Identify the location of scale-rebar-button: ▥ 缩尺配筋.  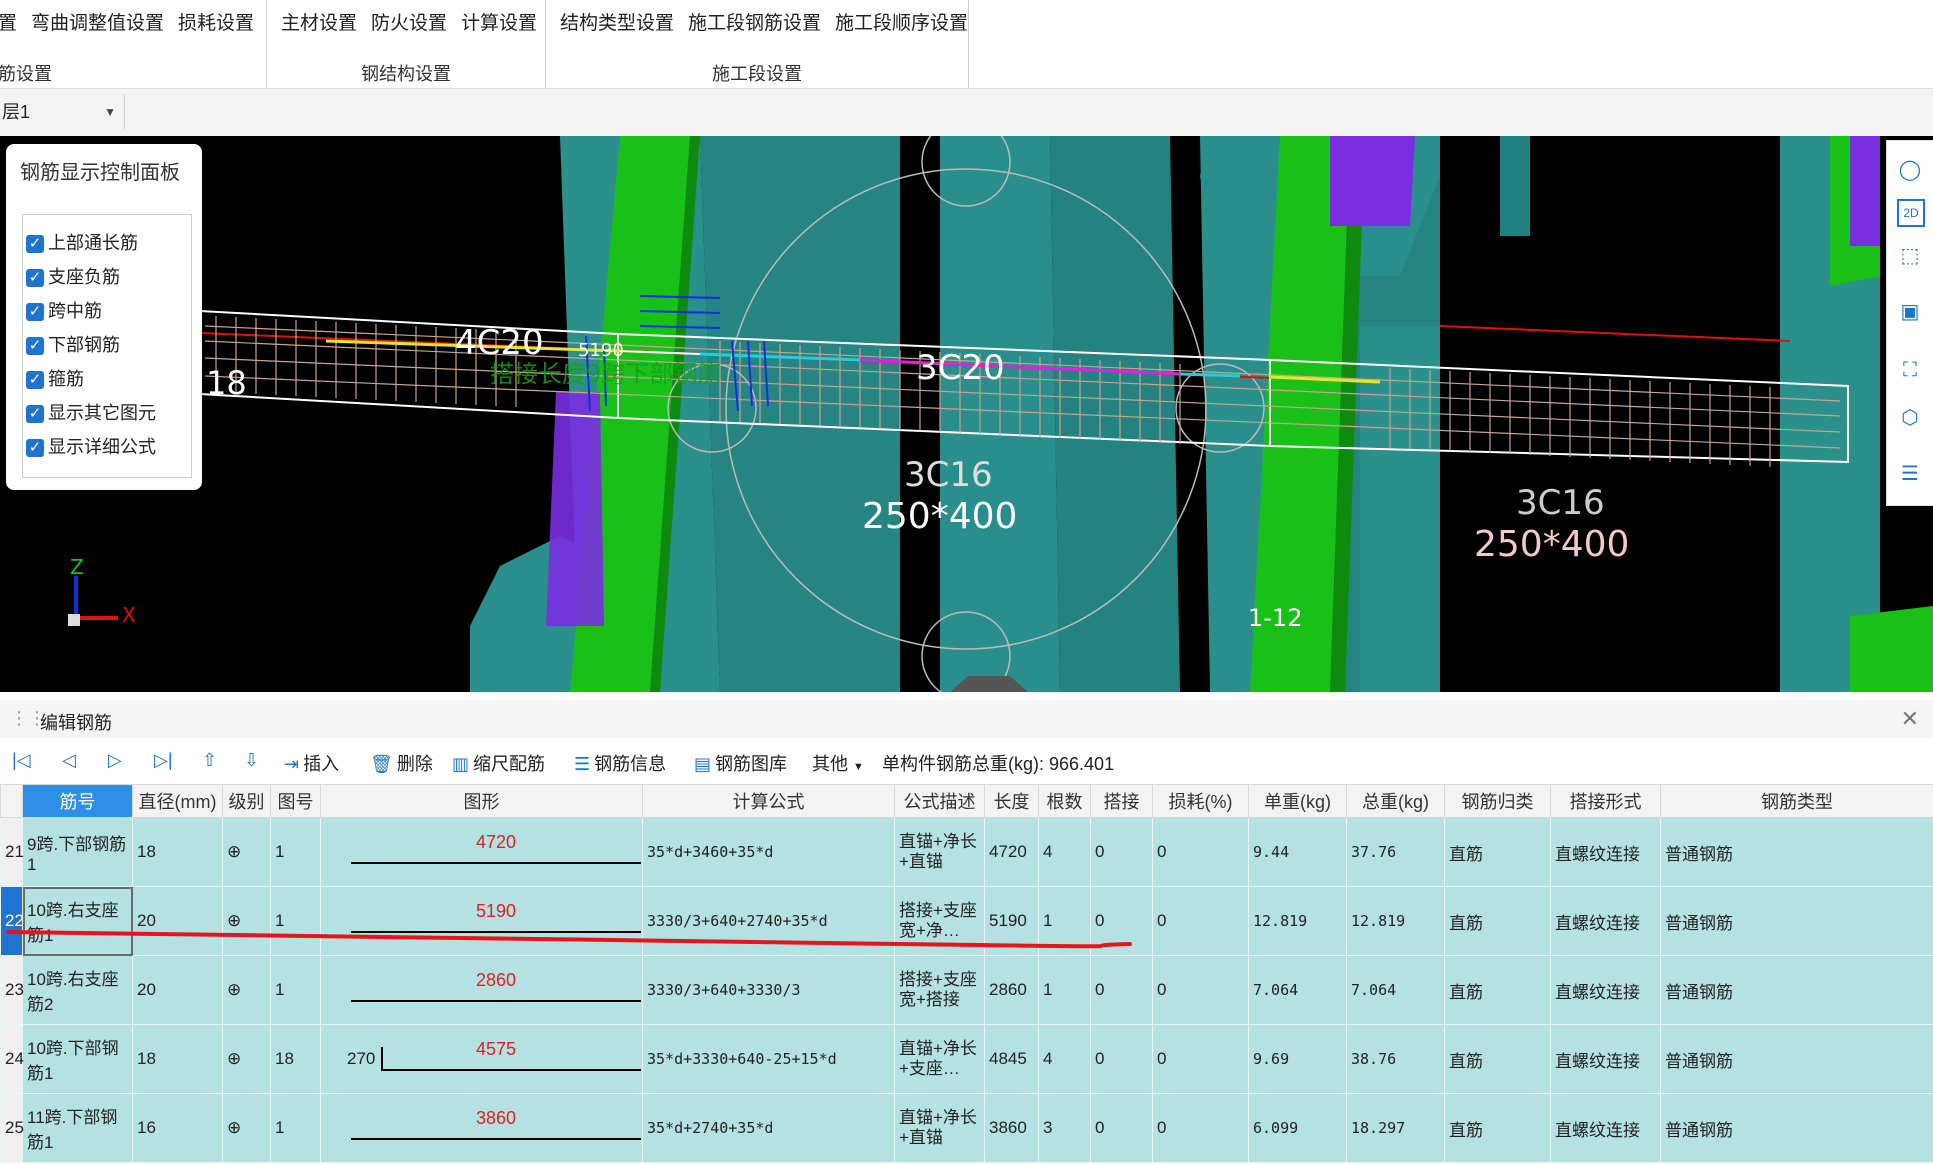
(498, 763).